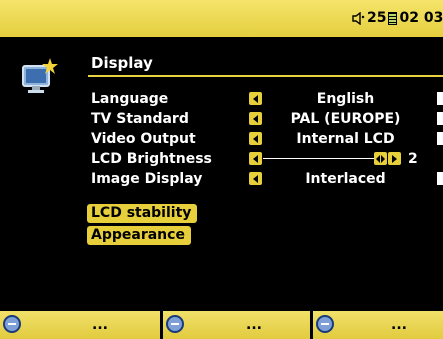  Describe the element at coordinates (267, 139) in the screenshot. I see `setting-row-video-output: Video Output Internal LCD` at that location.